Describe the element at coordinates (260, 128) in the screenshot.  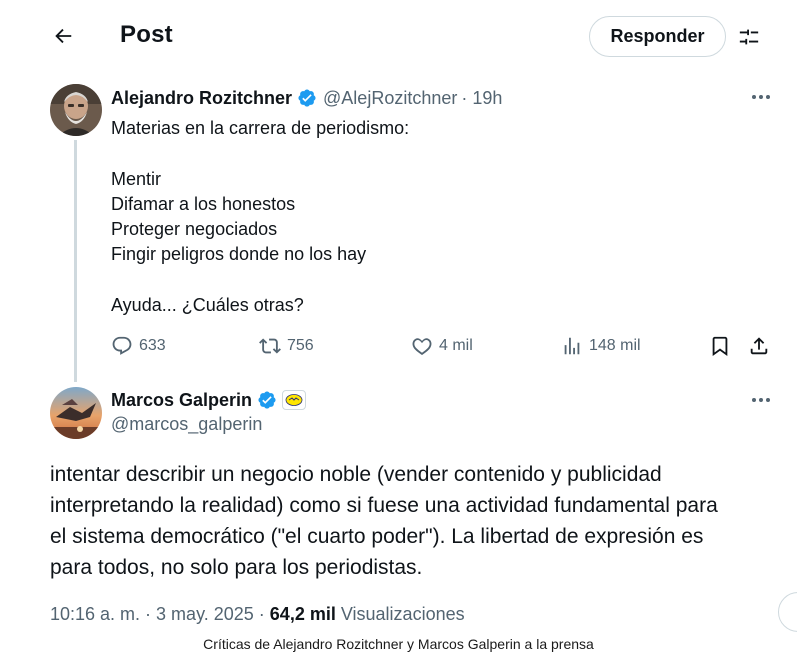
I see `text-line: Materias en la carrera de periodismo:` at that location.